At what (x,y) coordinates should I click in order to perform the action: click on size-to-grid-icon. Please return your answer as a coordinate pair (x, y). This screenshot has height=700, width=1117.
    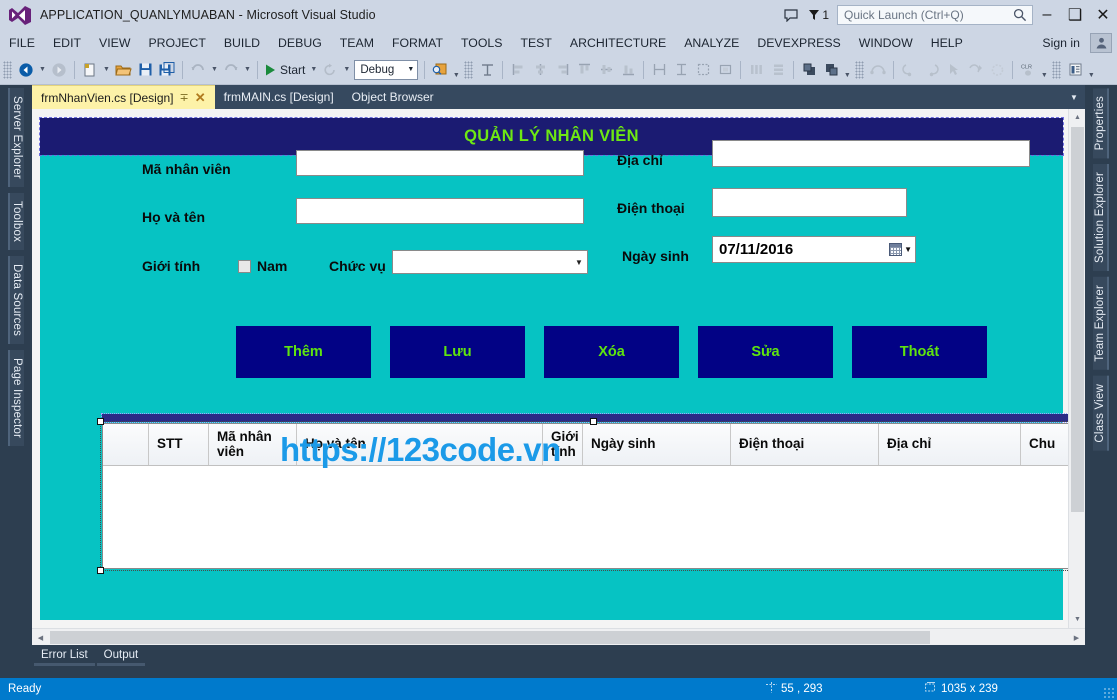
    Looking at the image, I should click on (703, 70).